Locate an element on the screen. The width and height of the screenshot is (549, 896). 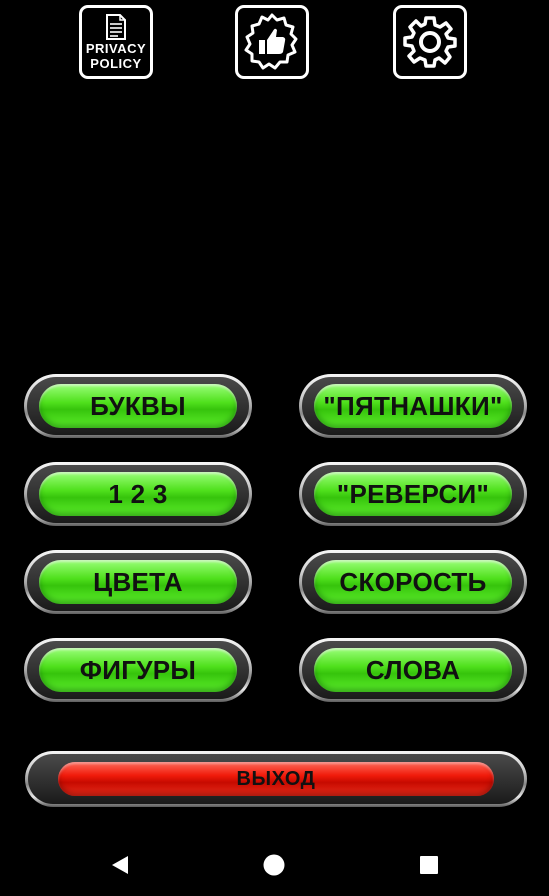
letters-label: БУКВЫ is located at coordinates (138, 405).